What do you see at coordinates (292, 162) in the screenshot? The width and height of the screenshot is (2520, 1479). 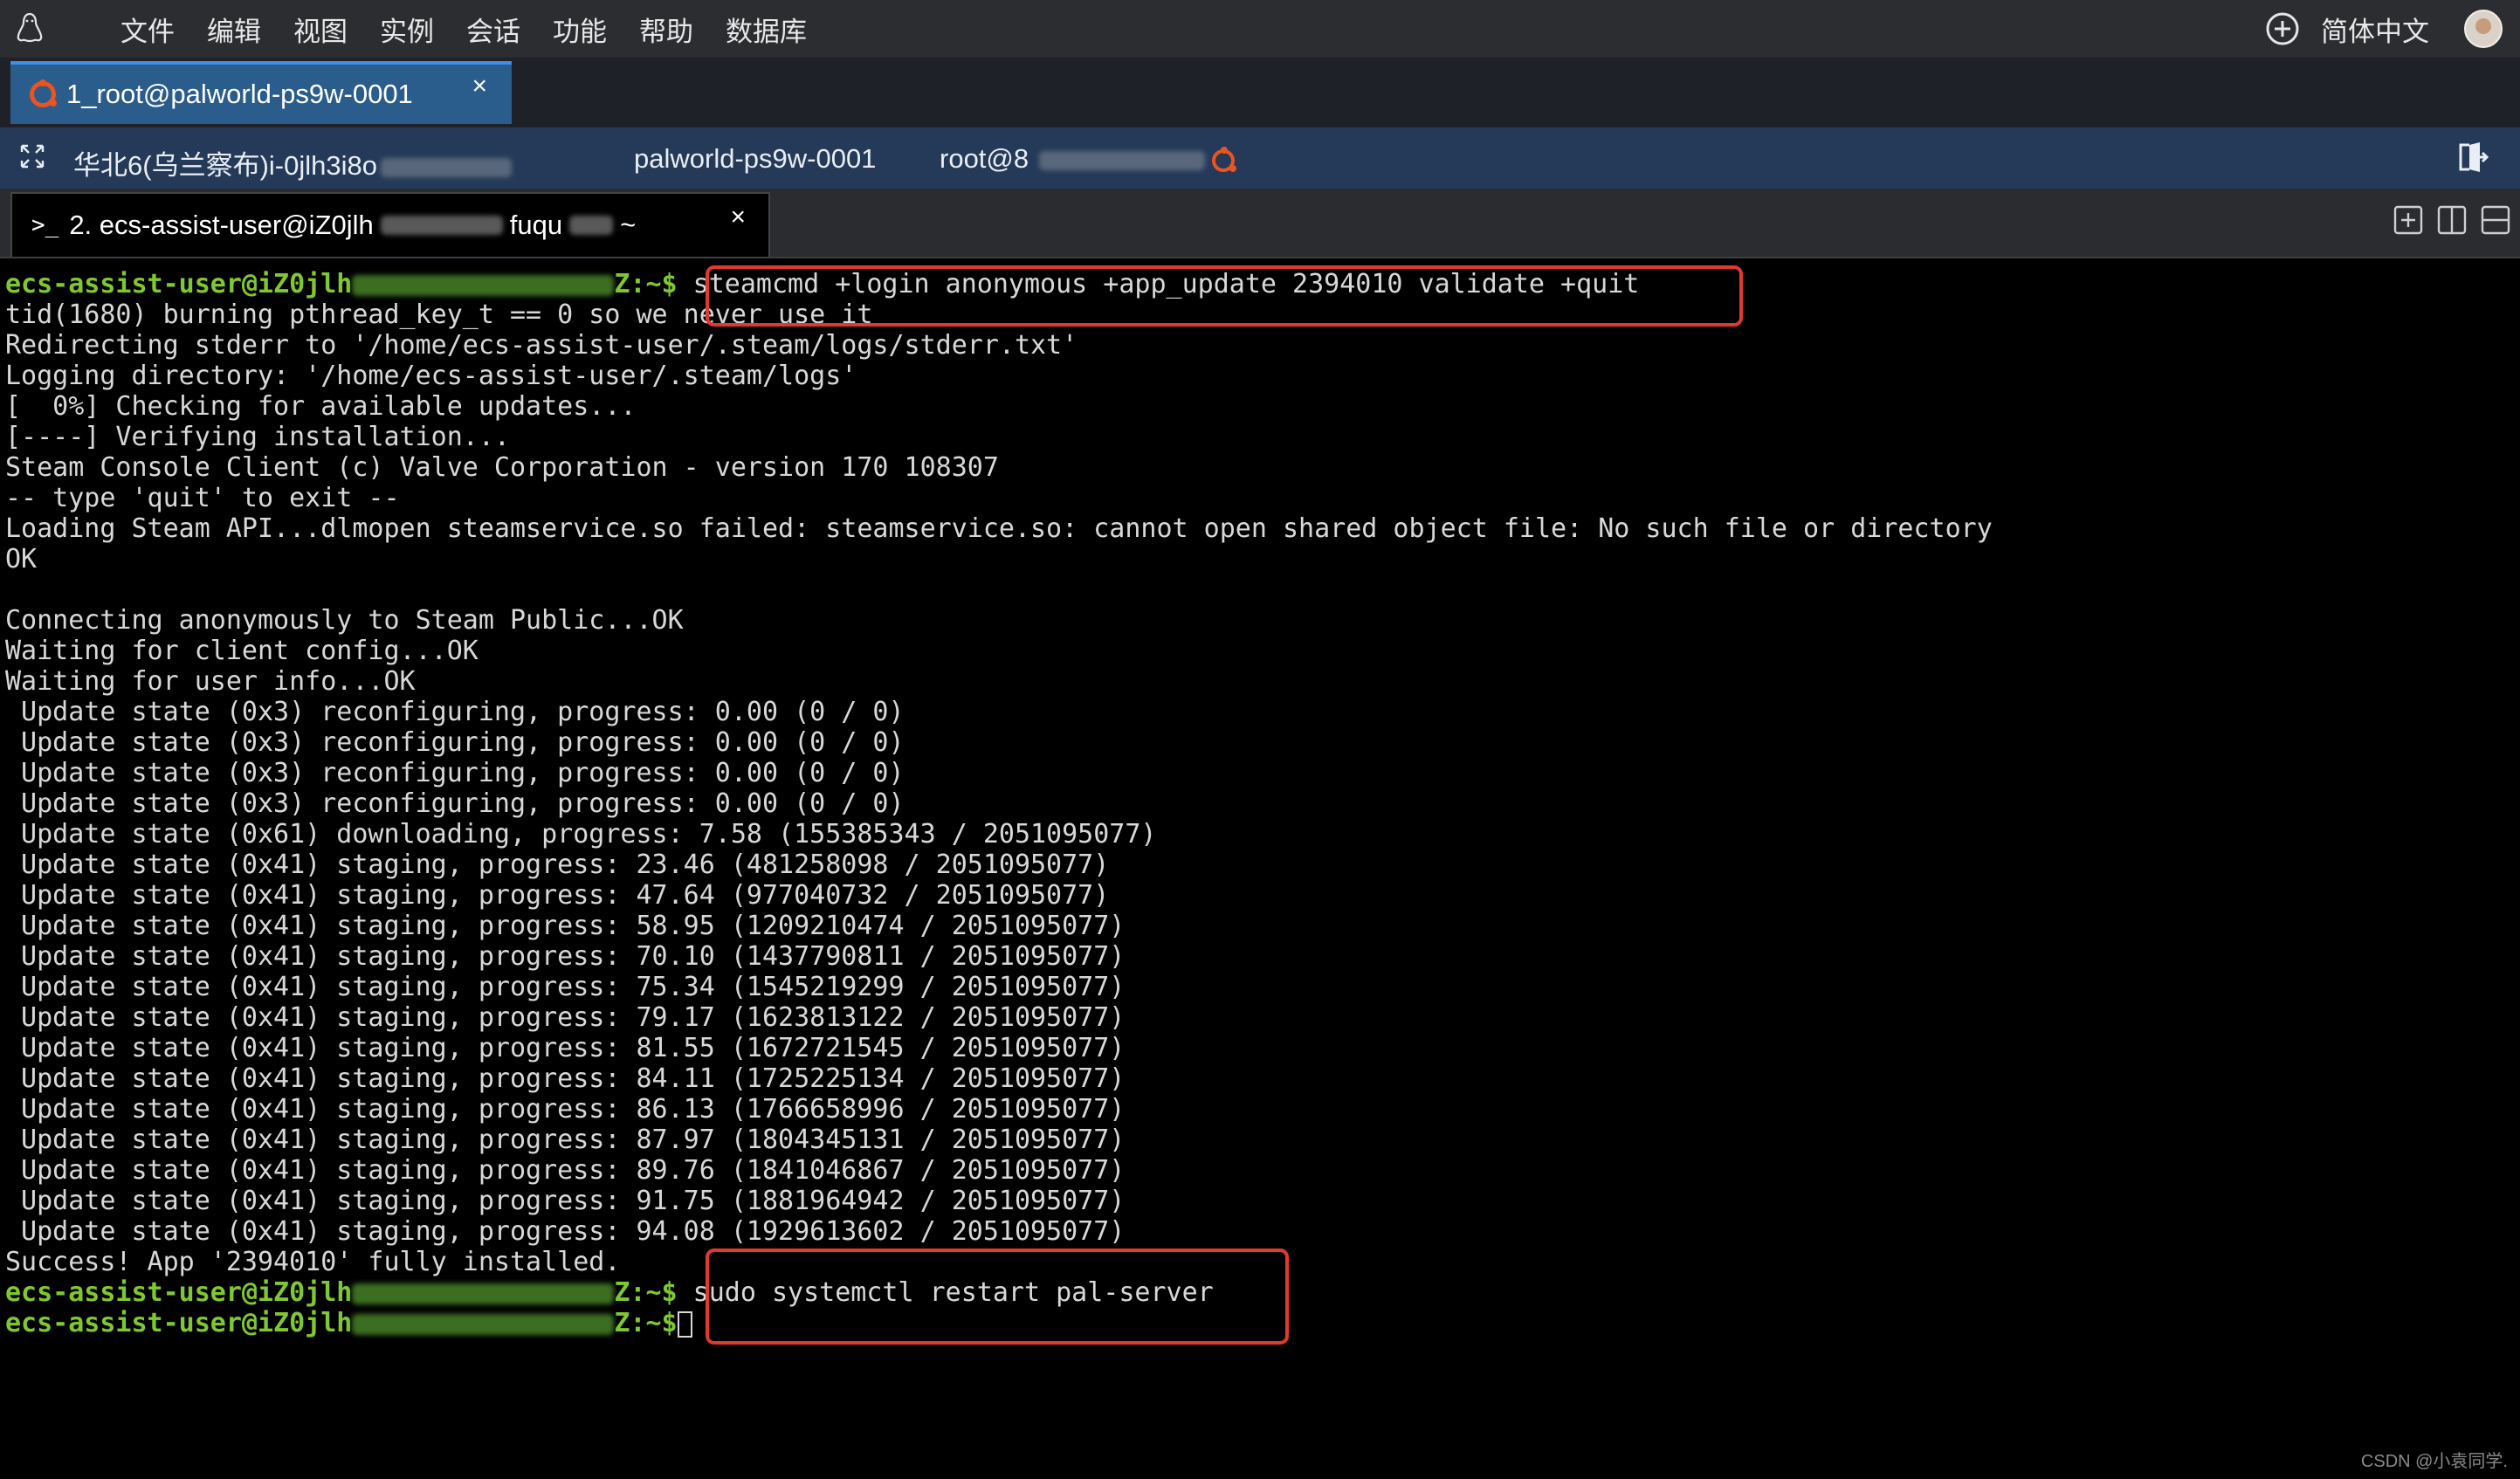 I see `region-instance-id: 华北6(乌兰察布)i-0jlh3i8o` at bounding box center [292, 162].